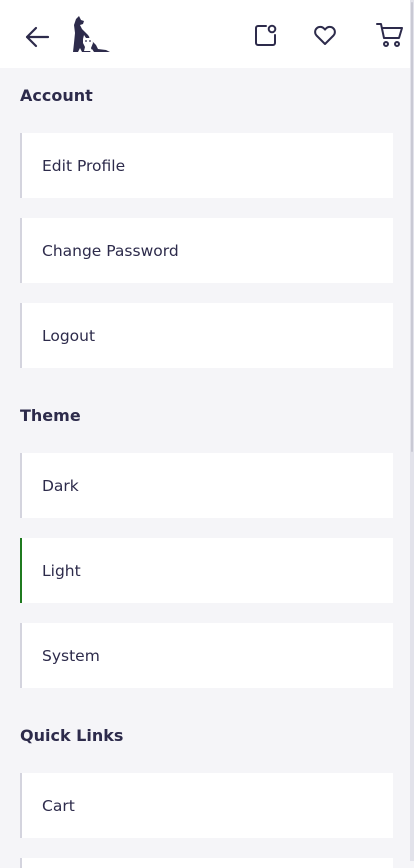 This screenshot has width=414, height=868. What do you see at coordinates (206, 570) in the screenshot?
I see `theme-option-light: Light` at bounding box center [206, 570].